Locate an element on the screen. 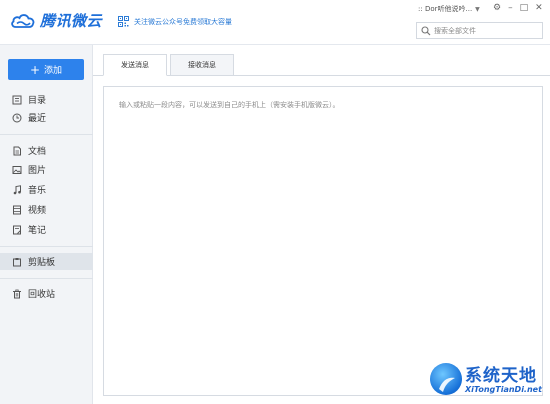  video-icon is located at coordinates (17, 209).